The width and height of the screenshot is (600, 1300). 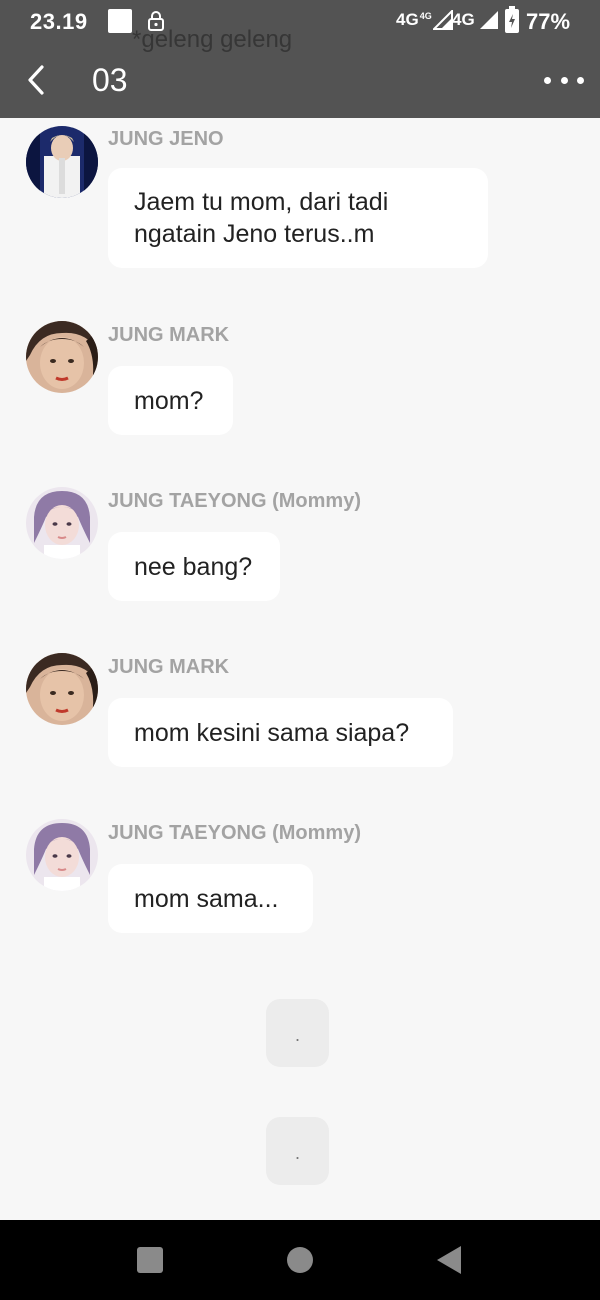 What do you see at coordinates (425, 16) in the screenshot?
I see `network-type-sup: 4G` at bounding box center [425, 16].